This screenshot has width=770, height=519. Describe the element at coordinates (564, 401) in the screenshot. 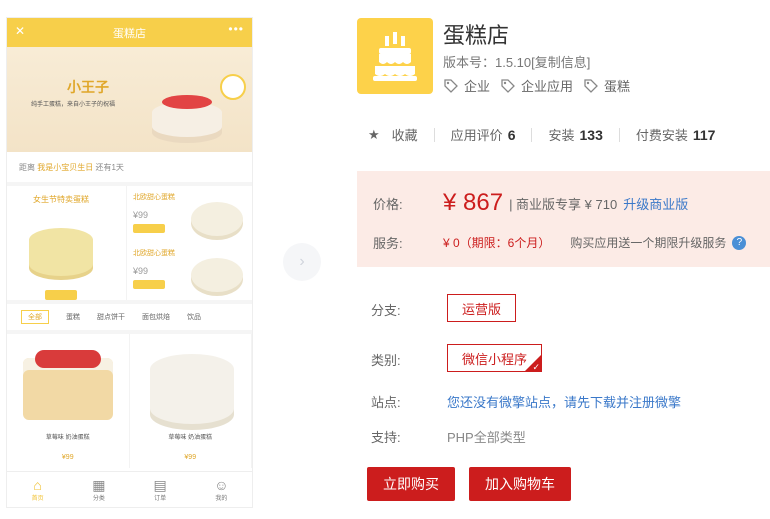

I see `site-register-link: 您还没有微擎站点，请先下载并注册微擎` at that location.